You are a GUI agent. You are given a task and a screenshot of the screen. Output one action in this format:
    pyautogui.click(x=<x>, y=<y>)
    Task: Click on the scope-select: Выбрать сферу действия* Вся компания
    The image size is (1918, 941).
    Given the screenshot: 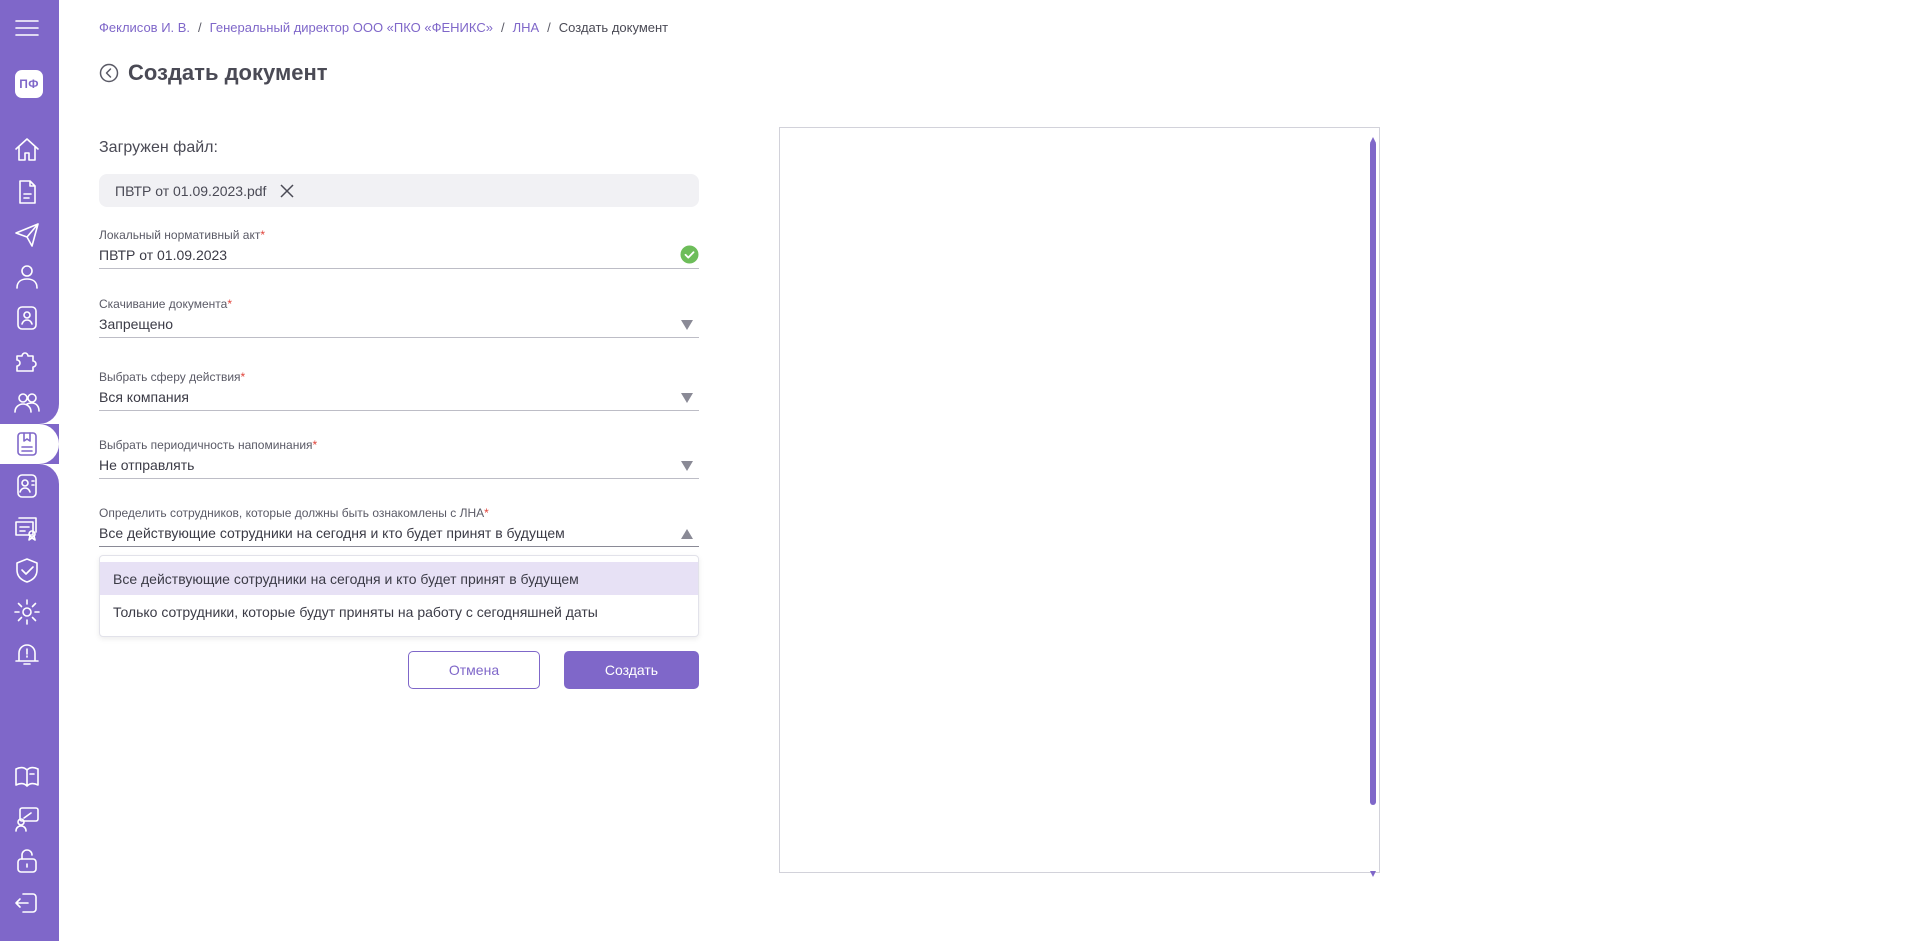 What is the action you would take?
    pyautogui.click(x=399, y=390)
    